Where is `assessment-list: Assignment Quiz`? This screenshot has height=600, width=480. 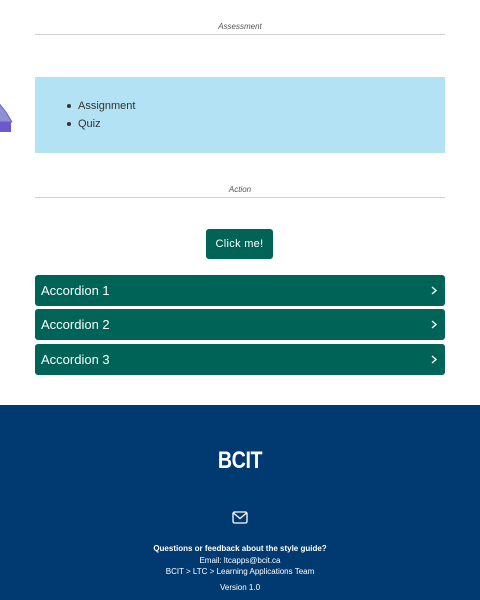 assessment-list: Assignment Quiz is located at coordinates (101, 115).